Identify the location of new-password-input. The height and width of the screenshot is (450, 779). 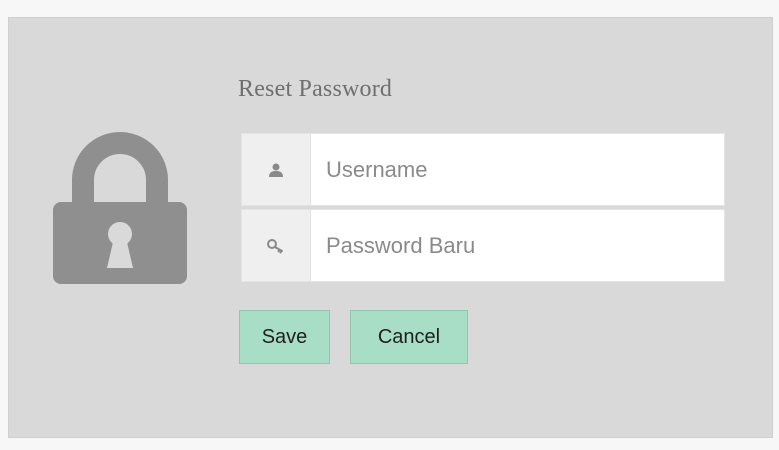
(517, 245).